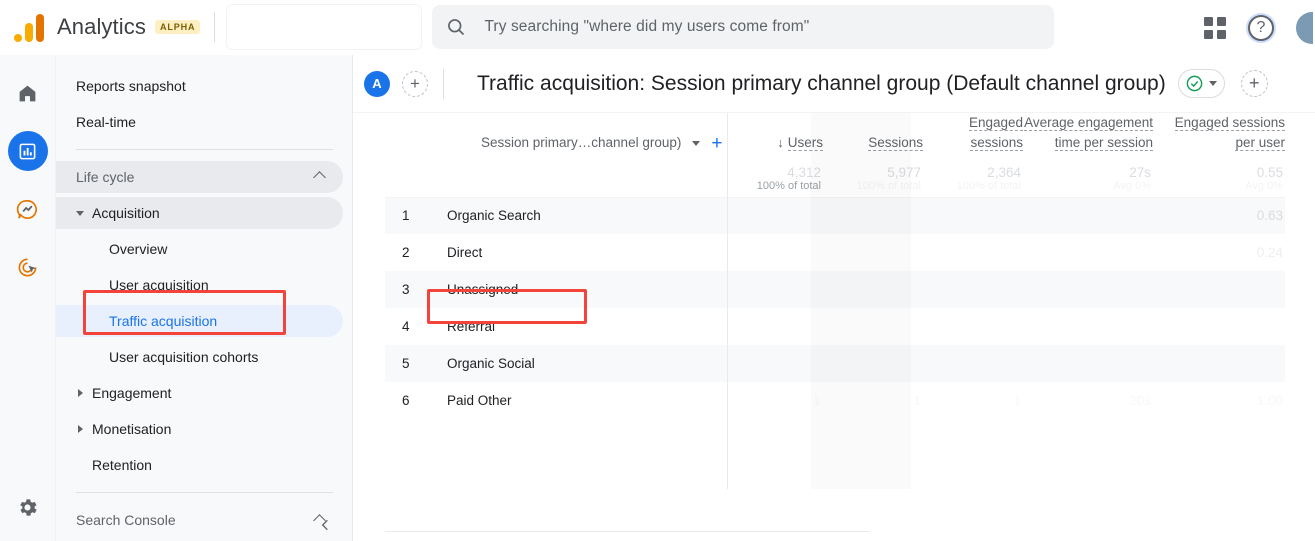 The height and width of the screenshot is (541, 1315). I want to click on column-header-users: ↓ Users, so click(773, 136).